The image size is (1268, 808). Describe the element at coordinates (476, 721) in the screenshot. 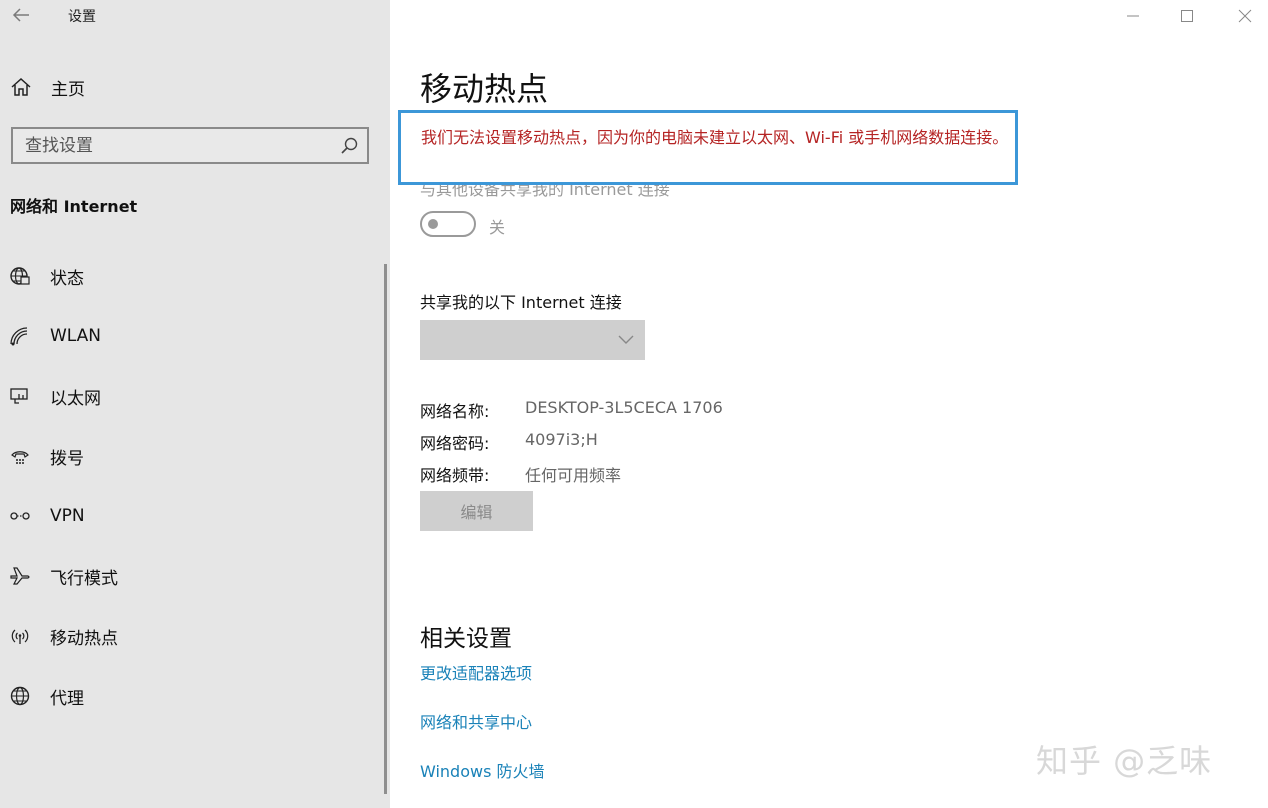

I see `network-sharing-center-link: 网络和共享中心` at that location.